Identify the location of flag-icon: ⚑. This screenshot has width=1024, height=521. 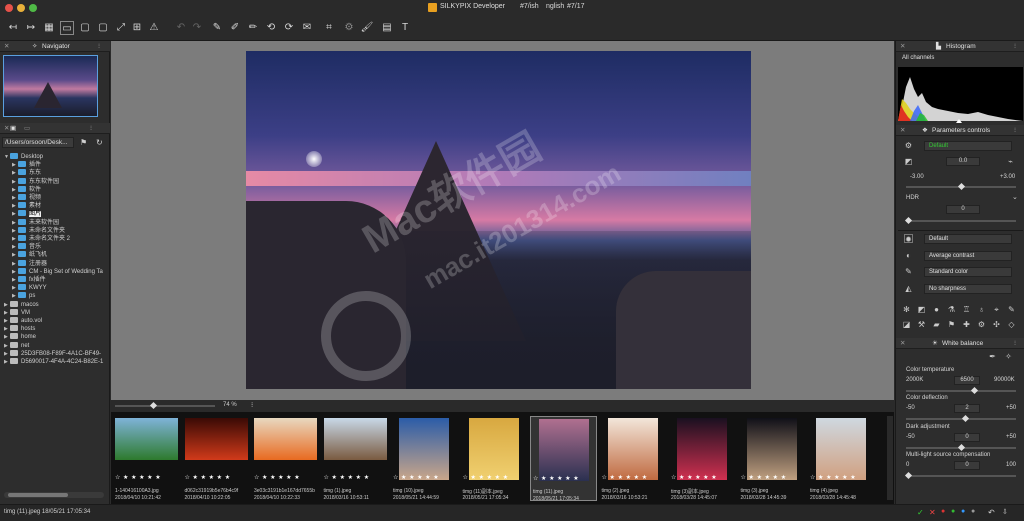
(83, 142).